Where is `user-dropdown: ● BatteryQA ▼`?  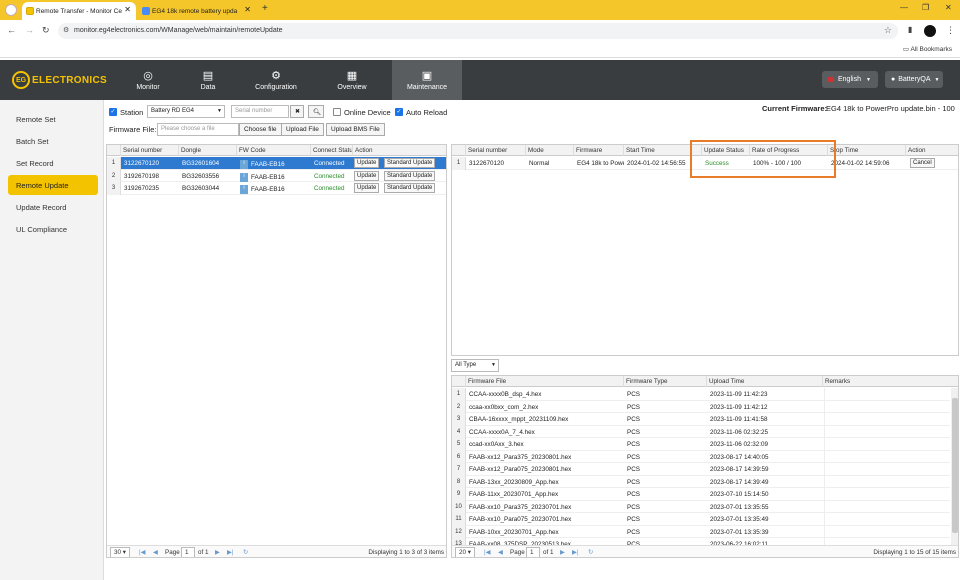
user-dropdown: ● BatteryQA ▼ is located at coordinates (914, 79).